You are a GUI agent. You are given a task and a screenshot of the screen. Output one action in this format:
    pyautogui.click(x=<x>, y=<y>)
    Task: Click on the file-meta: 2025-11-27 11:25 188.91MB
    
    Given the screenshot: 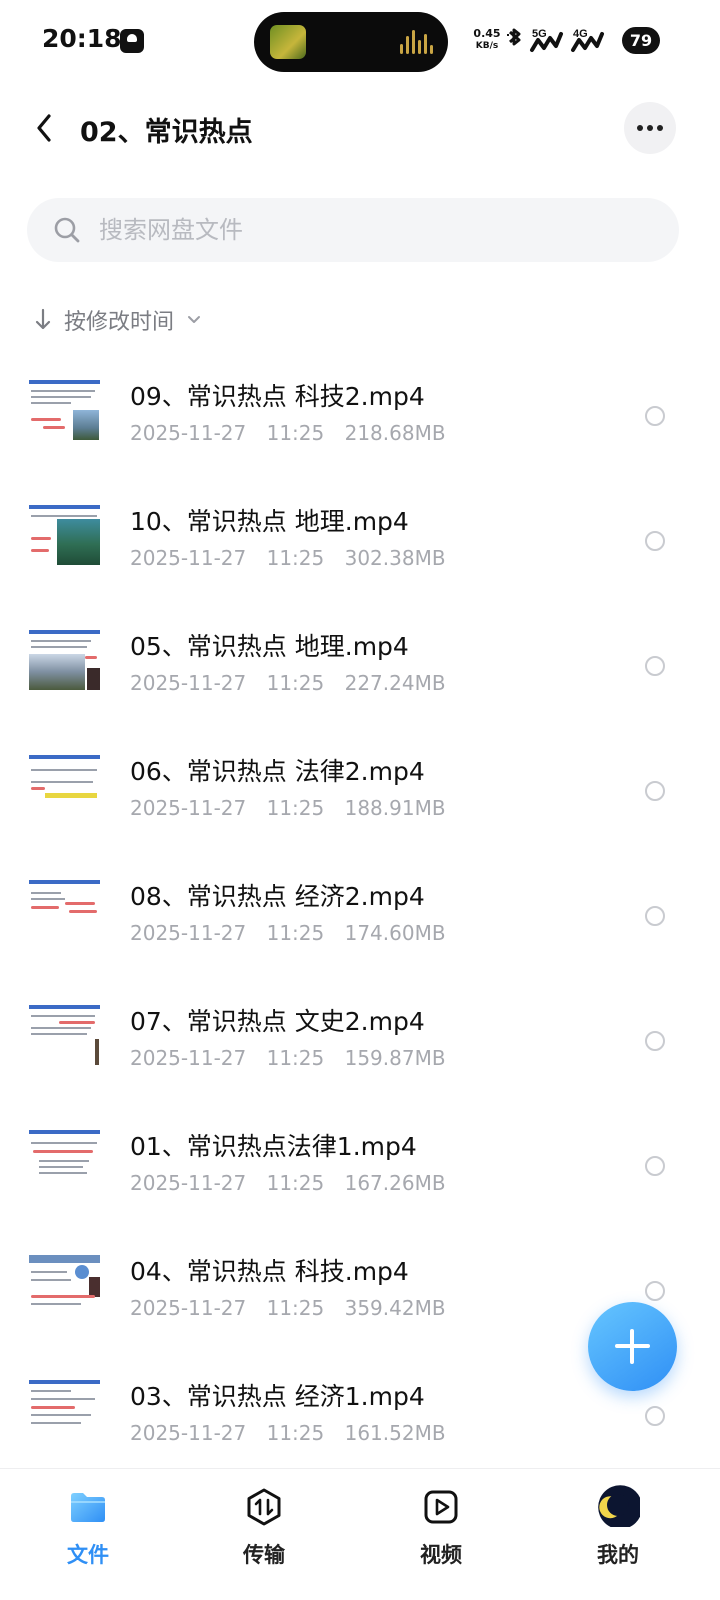 What is the action you would take?
    pyautogui.click(x=288, y=808)
    